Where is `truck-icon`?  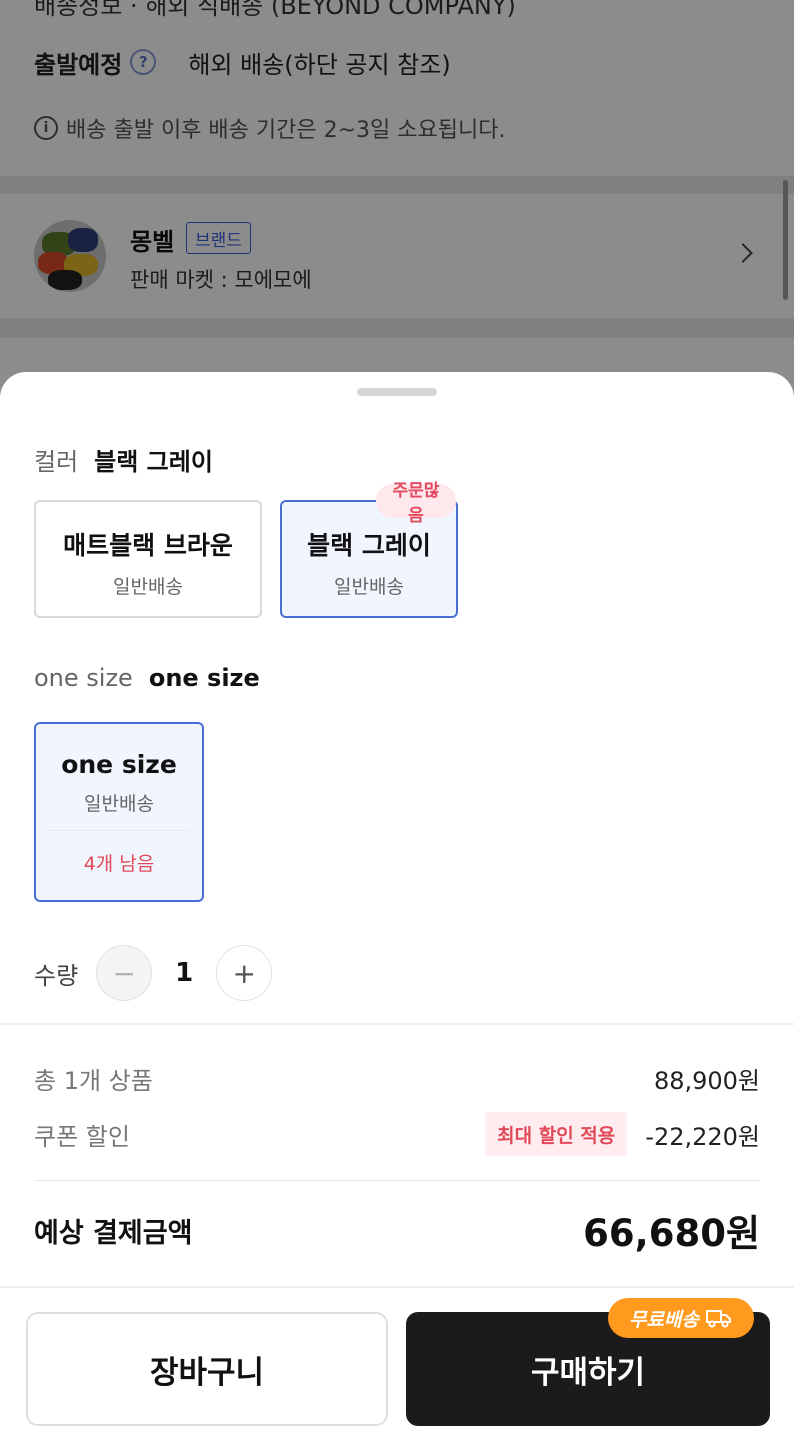
truck-icon is located at coordinates (719, 1318).